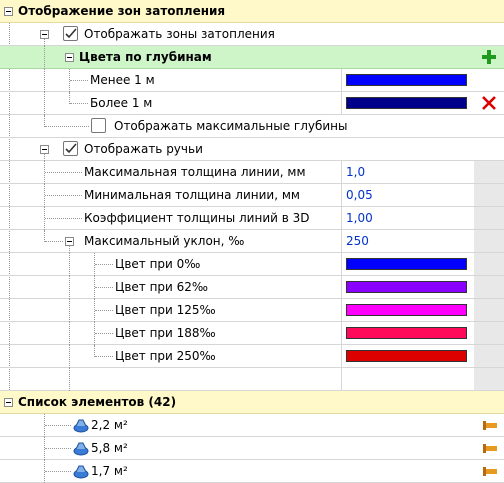 This screenshot has height=483, width=504. I want to click on color-swatch-less-1m, so click(406, 80).